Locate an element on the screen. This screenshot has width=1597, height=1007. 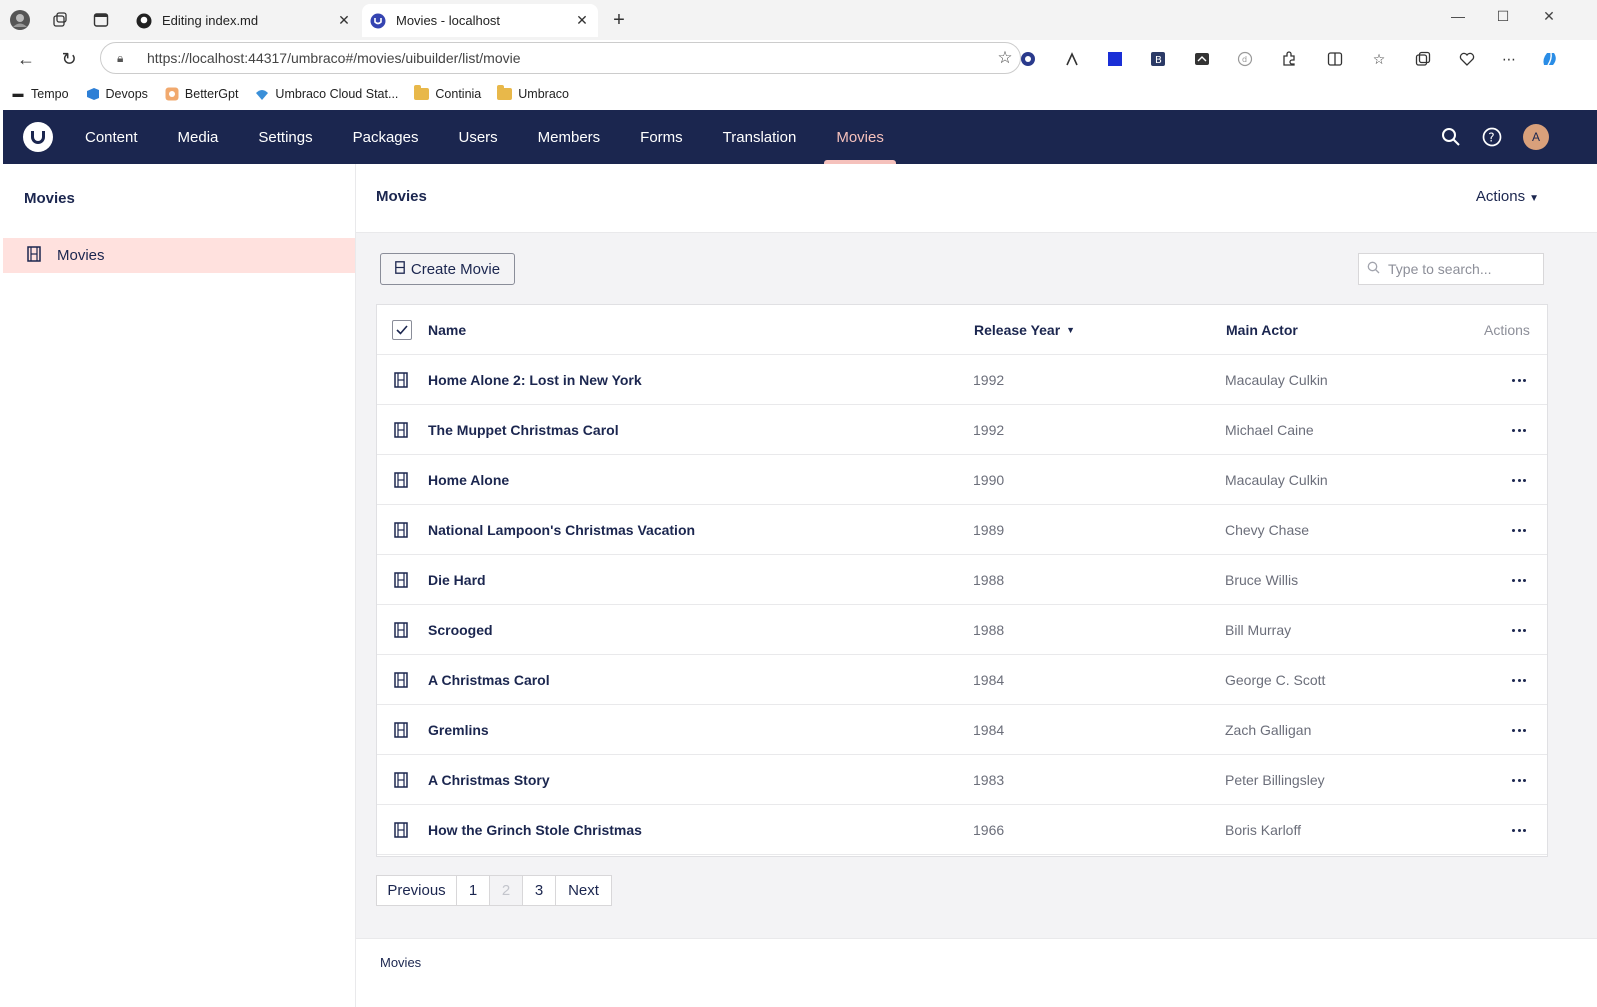
bookmark-folder-continia: Continia is located at coordinates (447, 93).